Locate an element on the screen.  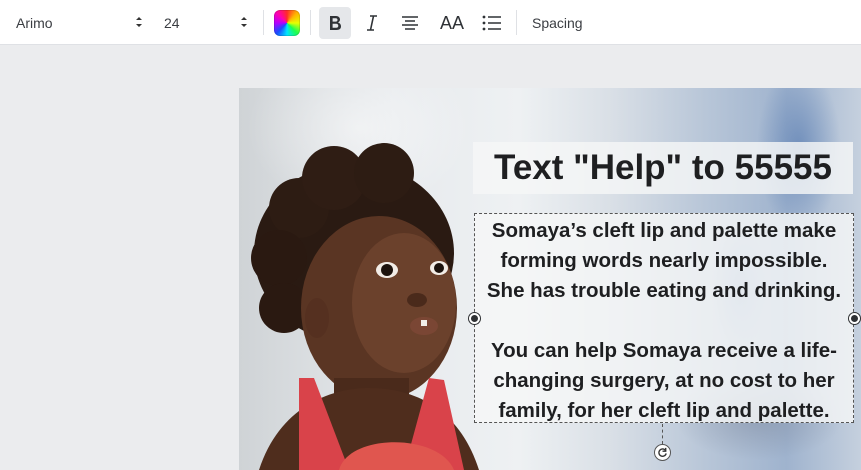
headline-text: Text "Help" to 55555 is located at coordinates (663, 167).